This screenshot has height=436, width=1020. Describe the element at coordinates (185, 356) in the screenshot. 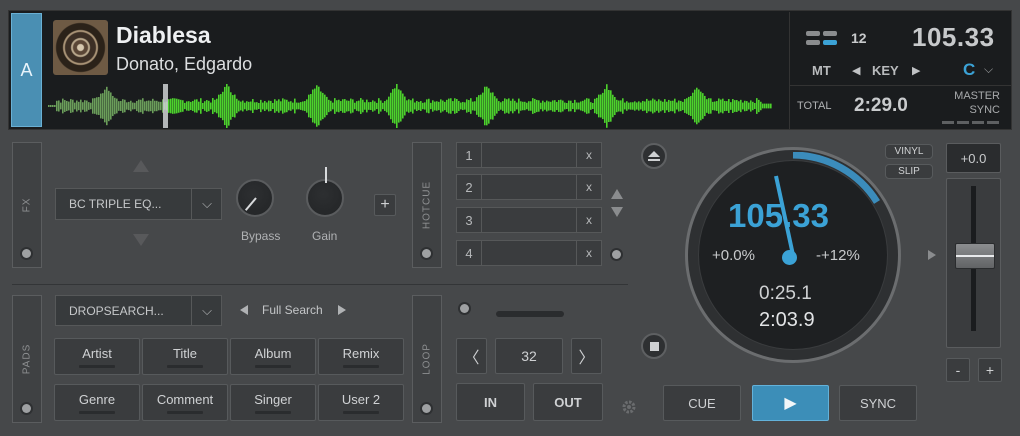

I see `pad-title: Title` at that location.